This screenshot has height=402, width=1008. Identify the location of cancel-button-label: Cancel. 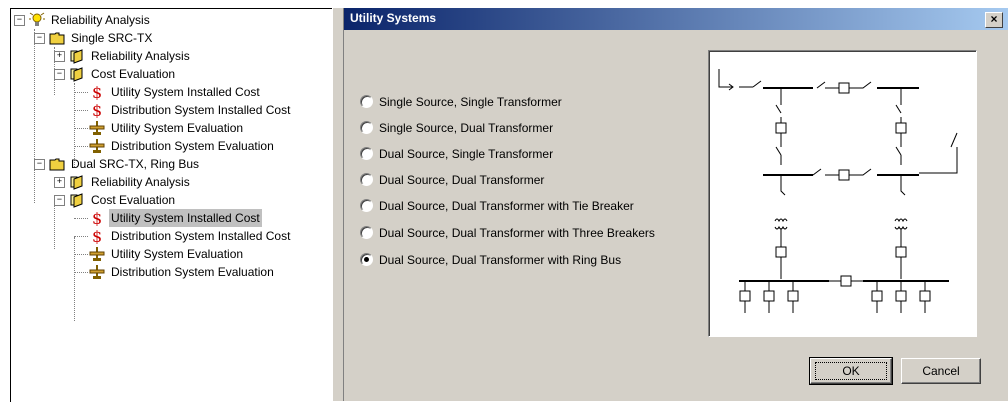
(941, 371).